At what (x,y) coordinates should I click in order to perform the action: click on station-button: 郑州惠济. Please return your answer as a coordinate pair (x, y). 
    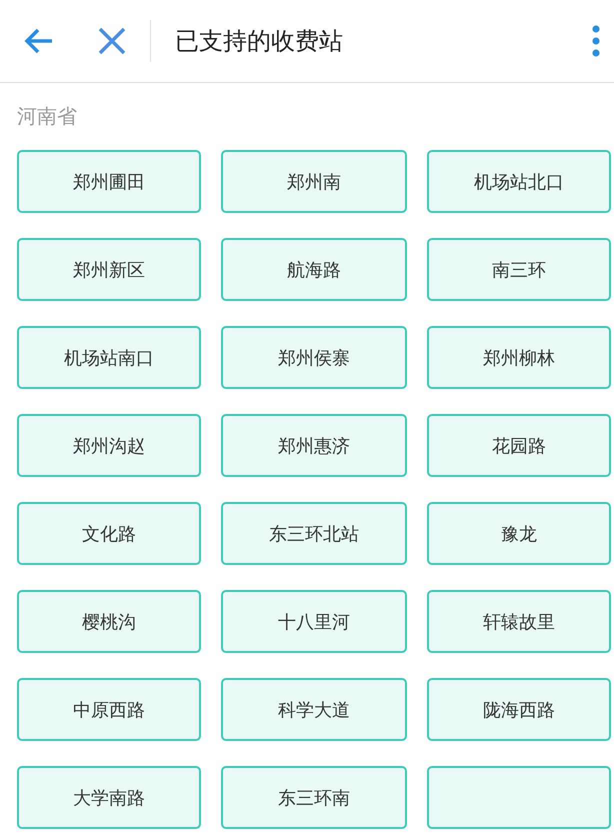
    Looking at the image, I should click on (314, 445).